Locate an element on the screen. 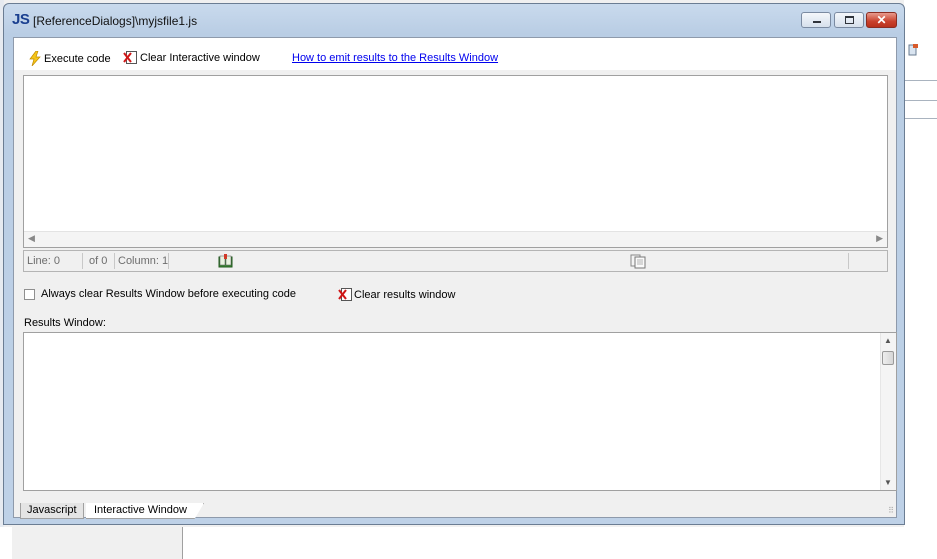 This screenshot has width=937, height=559. status-column: Column: 1 is located at coordinates (143, 261).